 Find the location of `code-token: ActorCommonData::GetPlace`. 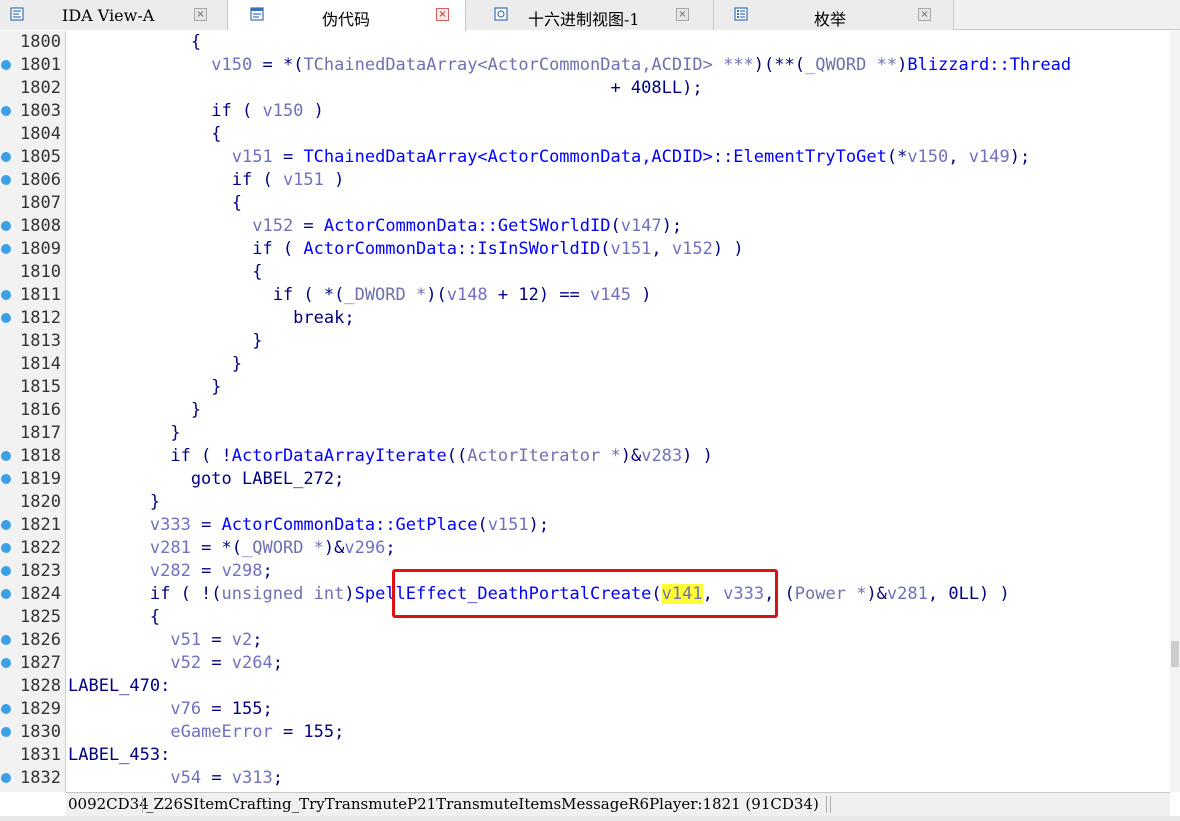

code-token: ActorCommonData::GetPlace is located at coordinates (349, 525).